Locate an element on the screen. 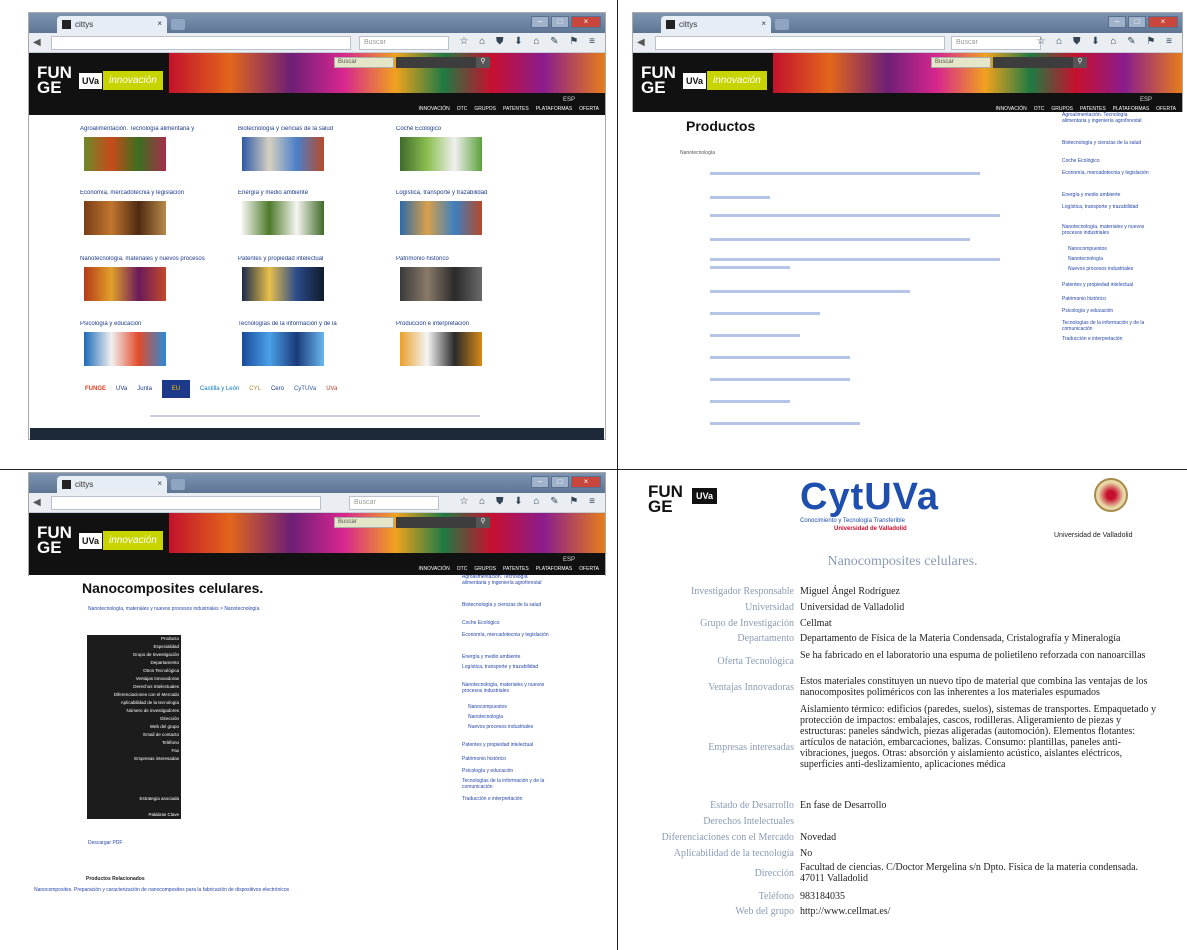  sidebar-subitem: Nanotecnología is located at coordinates (1113, 259).